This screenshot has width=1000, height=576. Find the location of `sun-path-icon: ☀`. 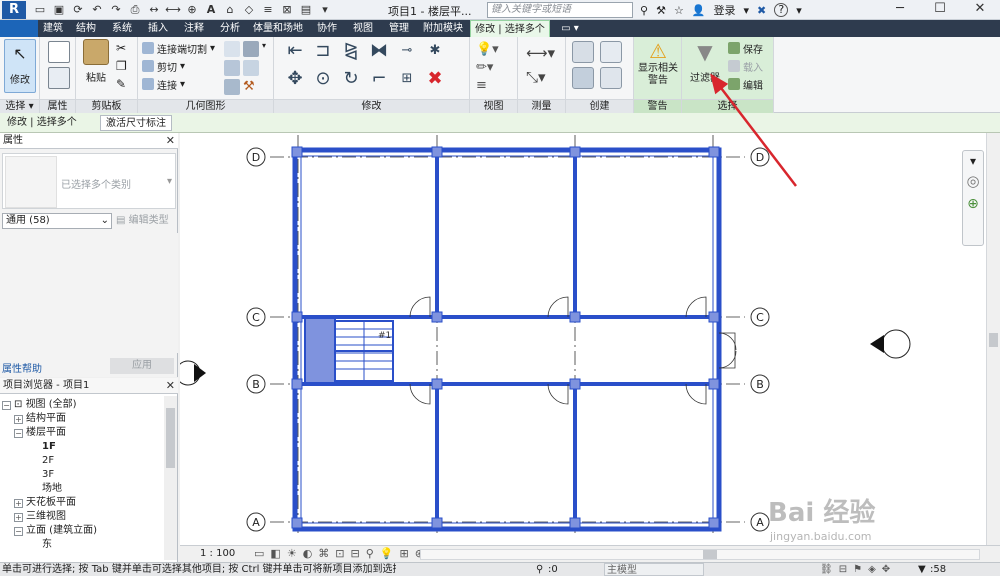

sun-path-icon: ☀ is located at coordinates (292, 553).